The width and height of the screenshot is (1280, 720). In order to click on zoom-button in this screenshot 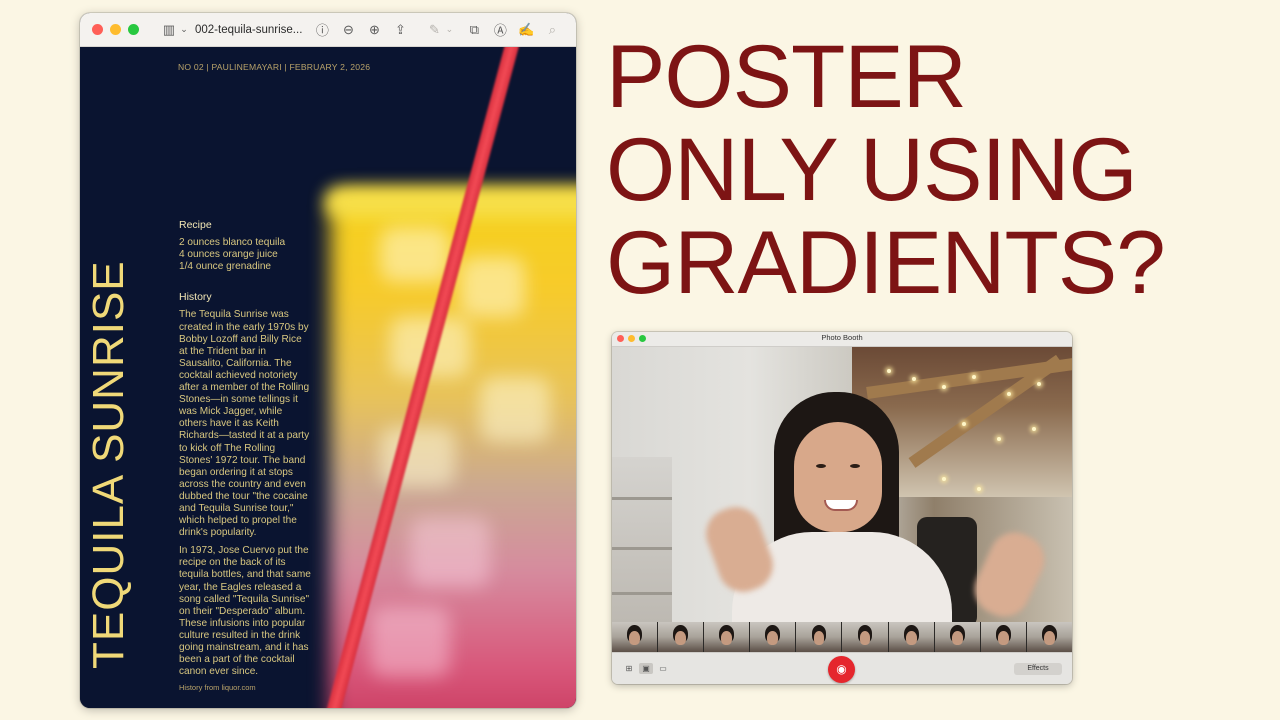, I will do `click(133, 29)`.